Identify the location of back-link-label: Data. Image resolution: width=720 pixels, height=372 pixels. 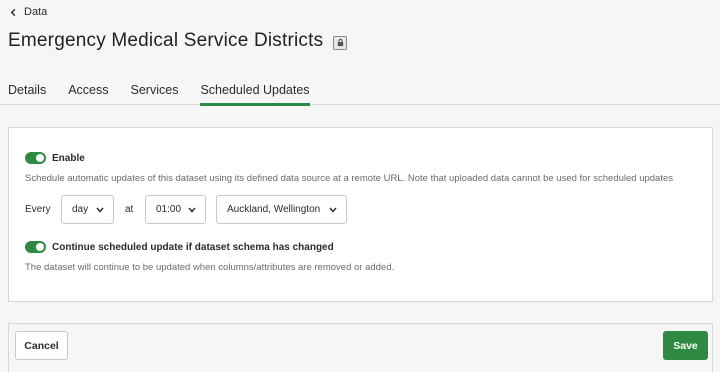
(36, 12).